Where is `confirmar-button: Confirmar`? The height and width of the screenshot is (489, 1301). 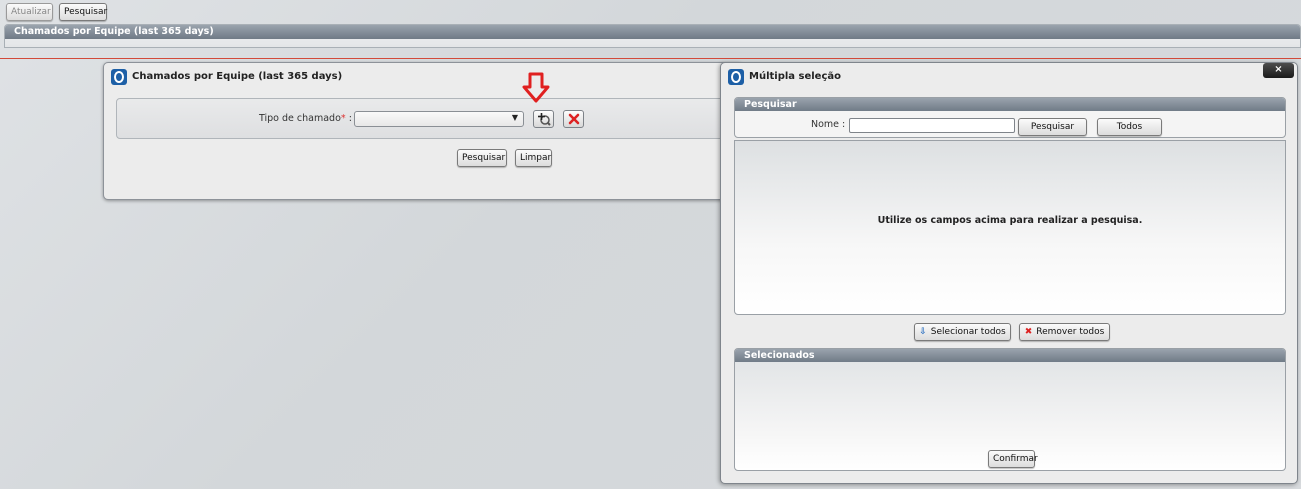 confirmar-button: Confirmar is located at coordinates (1013, 459).